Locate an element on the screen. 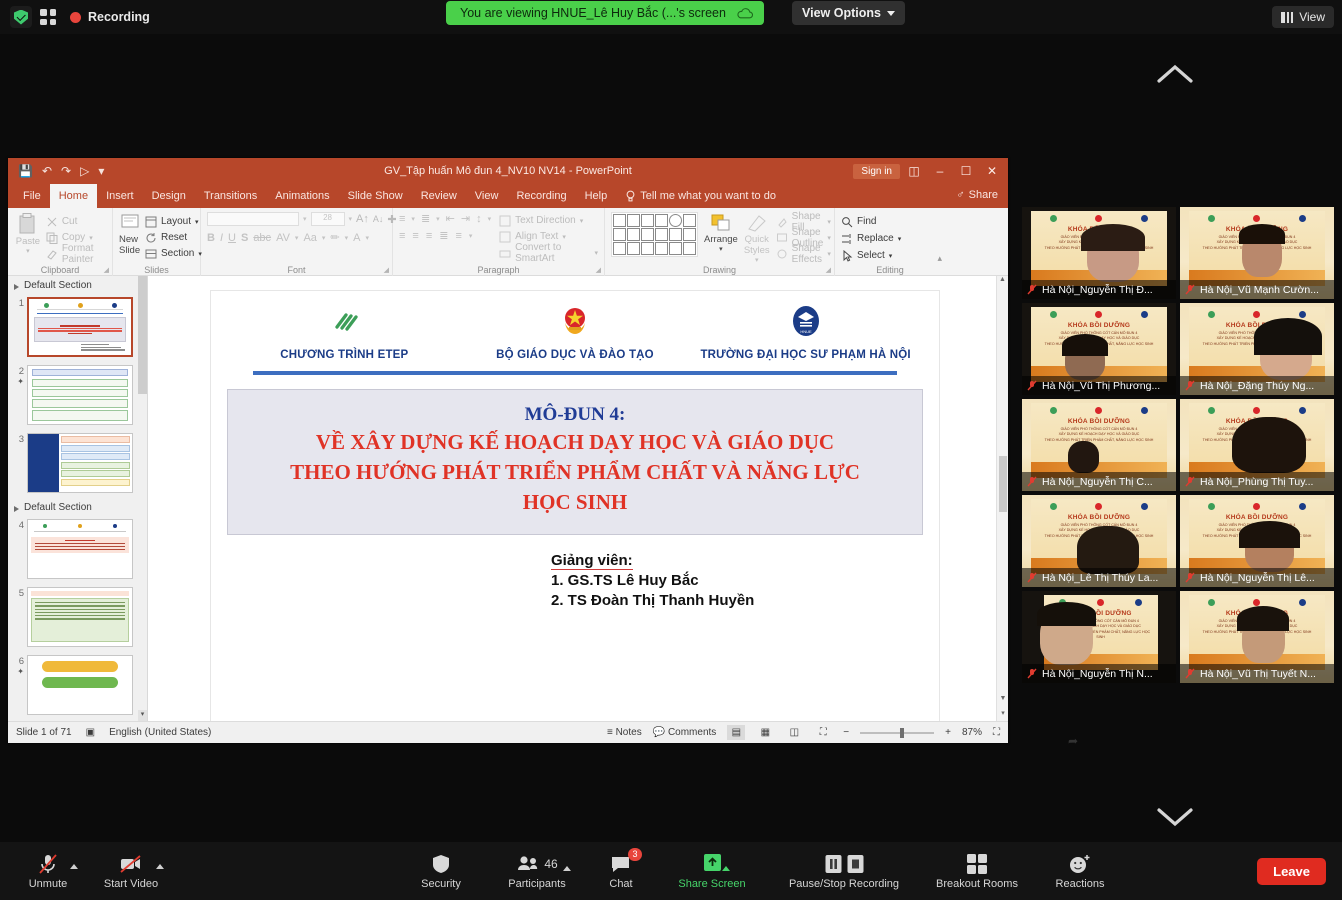 This screenshot has height=900, width=1342. normal-view-button: ▤ is located at coordinates (736, 732).